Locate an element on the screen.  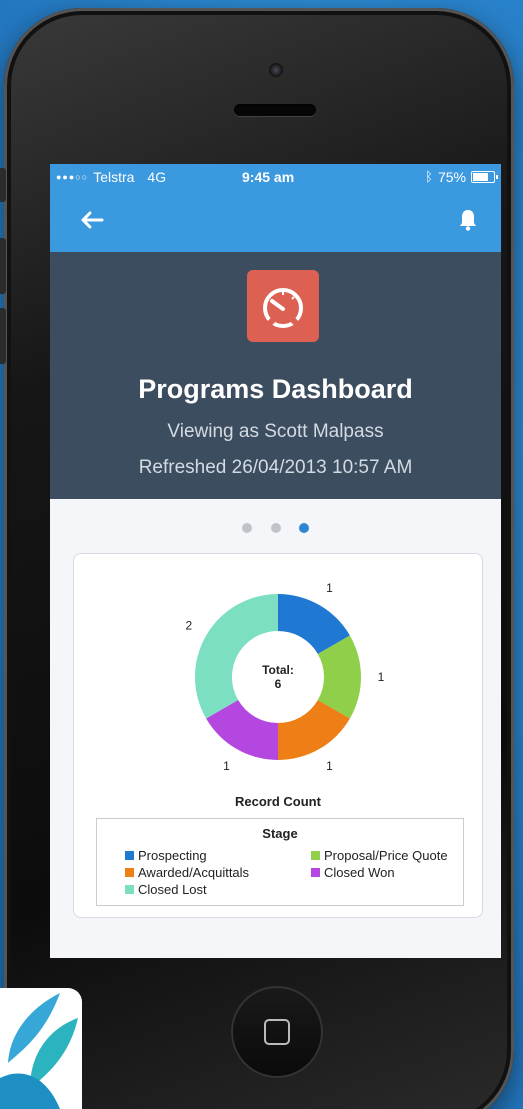
legend-label: Closed Won is located at coordinates (359, 872).